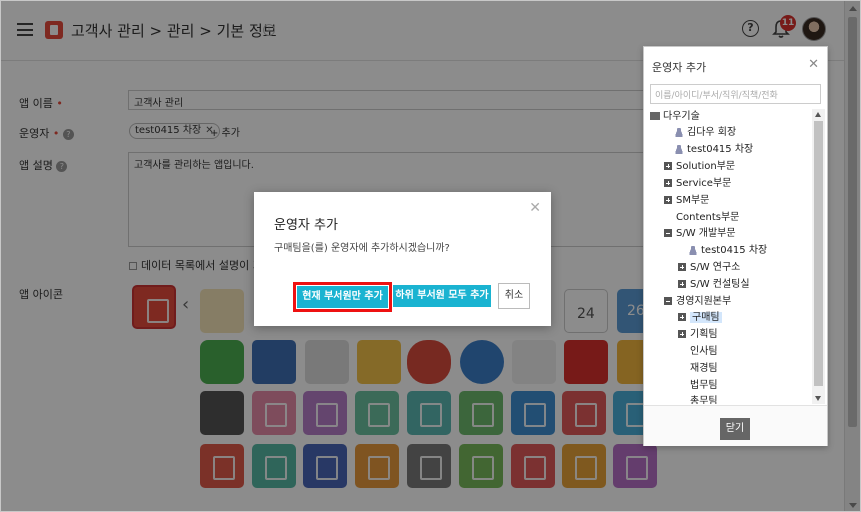  Describe the element at coordinates (699, 167) in the screenshot. I see `tree-node: Solution부문` at that location.